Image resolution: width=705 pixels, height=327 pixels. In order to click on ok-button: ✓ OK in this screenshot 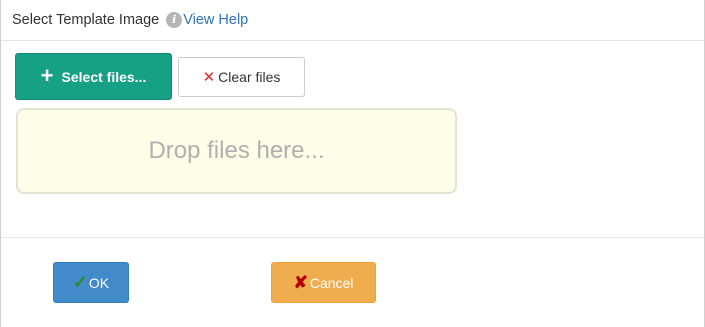, I will do `click(91, 282)`.